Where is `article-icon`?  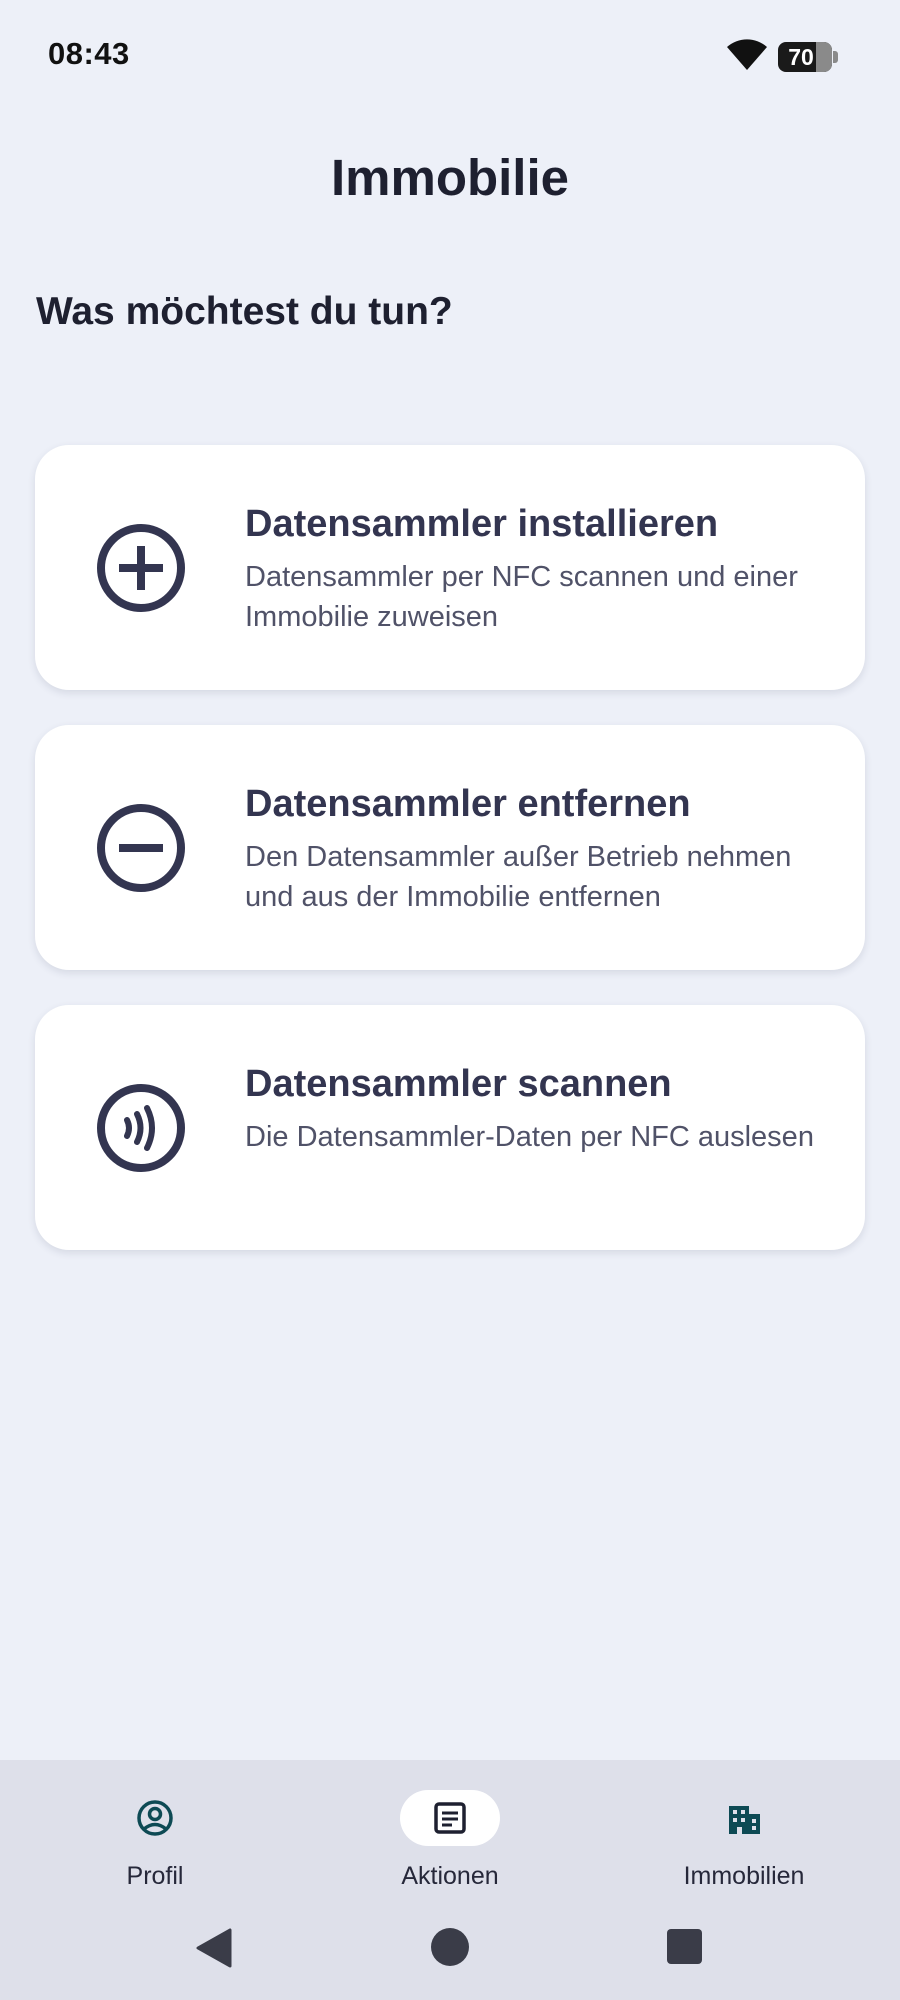
article-icon is located at coordinates (450, 1818).